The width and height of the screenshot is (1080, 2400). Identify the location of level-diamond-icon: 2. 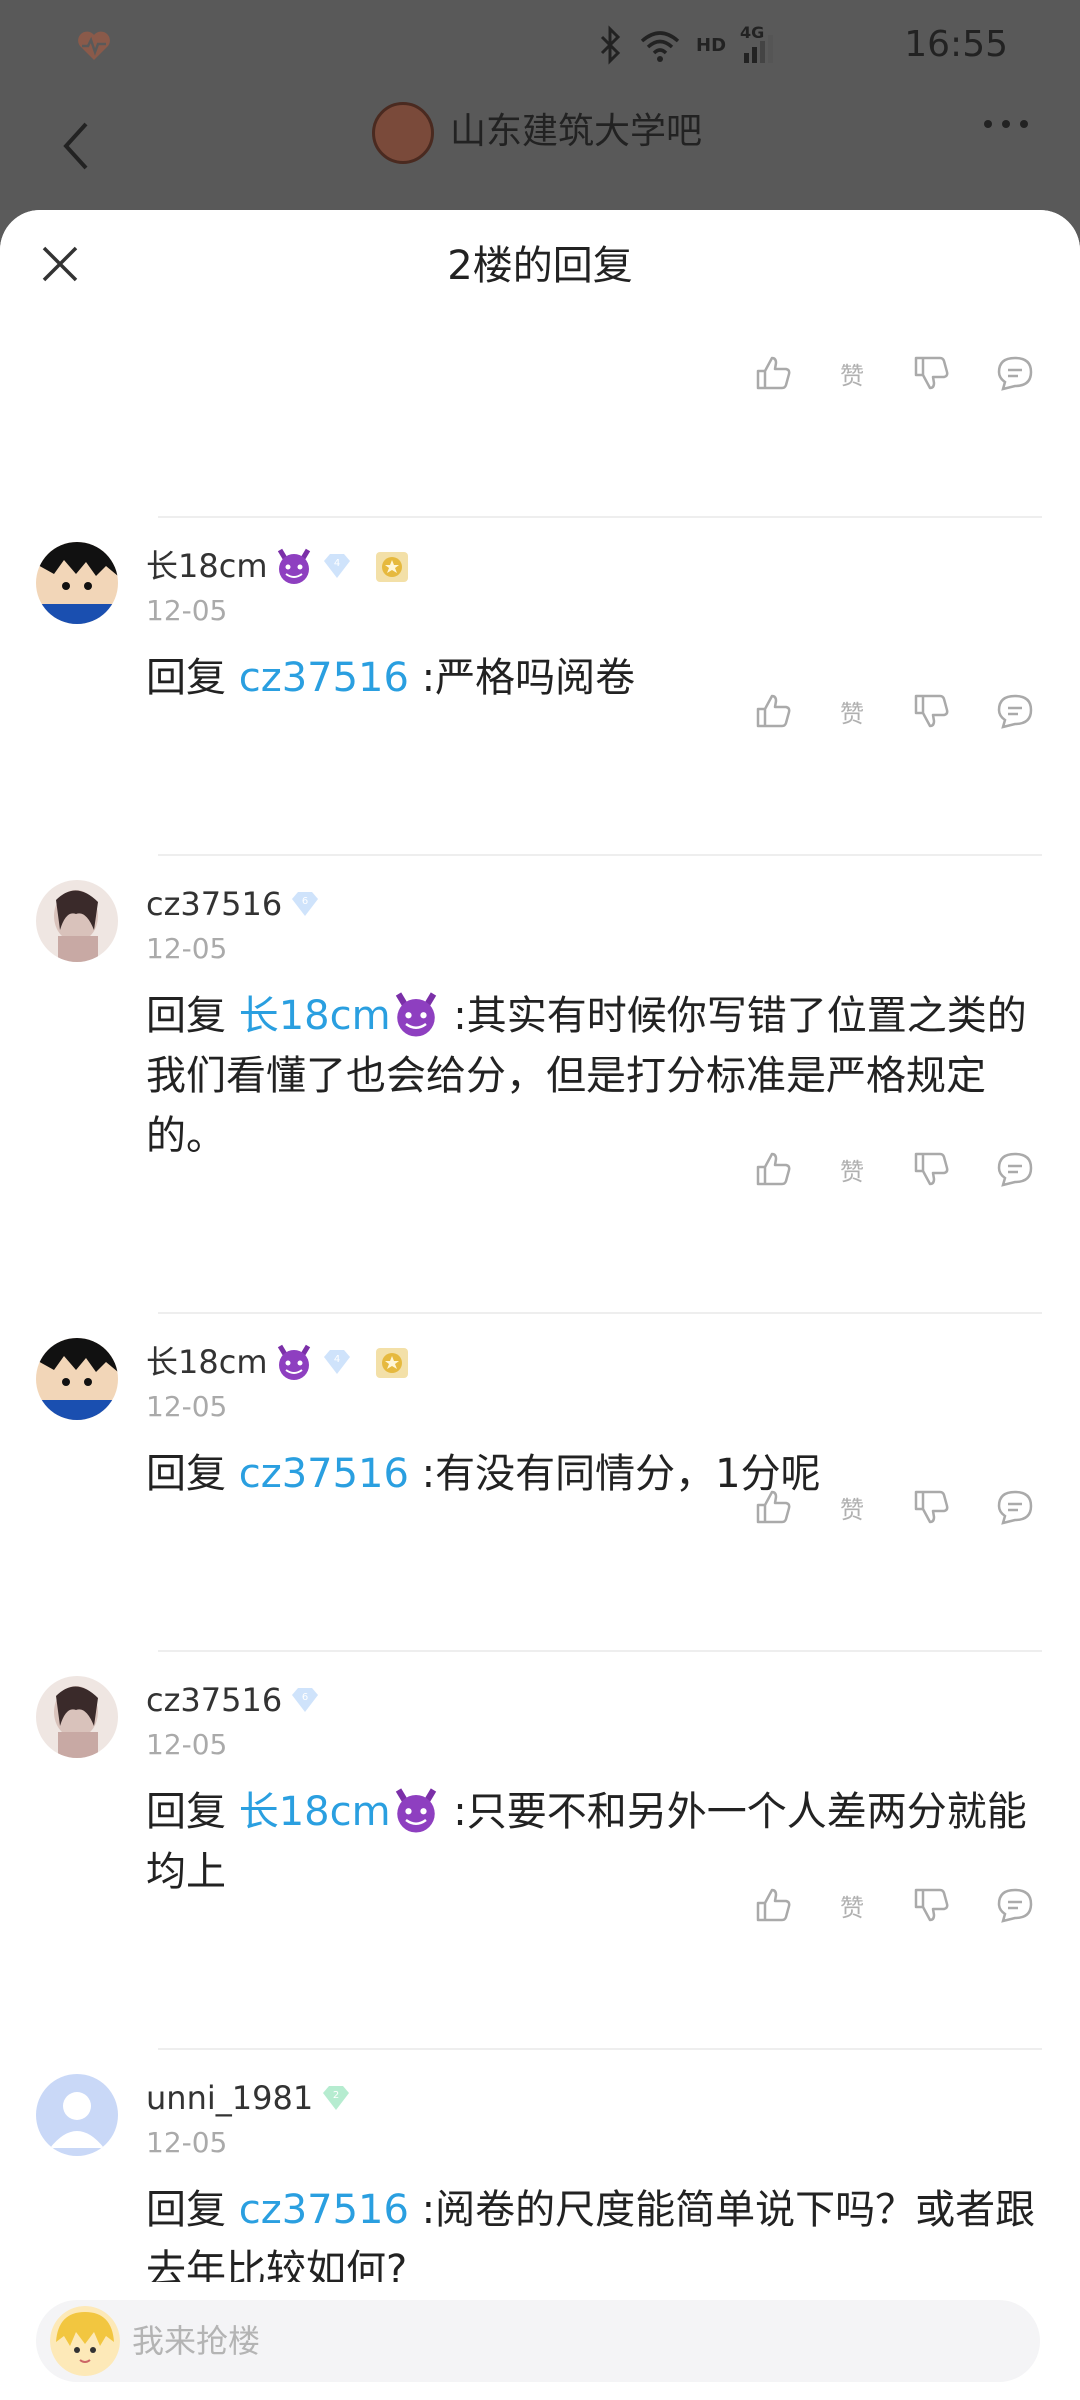
(336, 2098).